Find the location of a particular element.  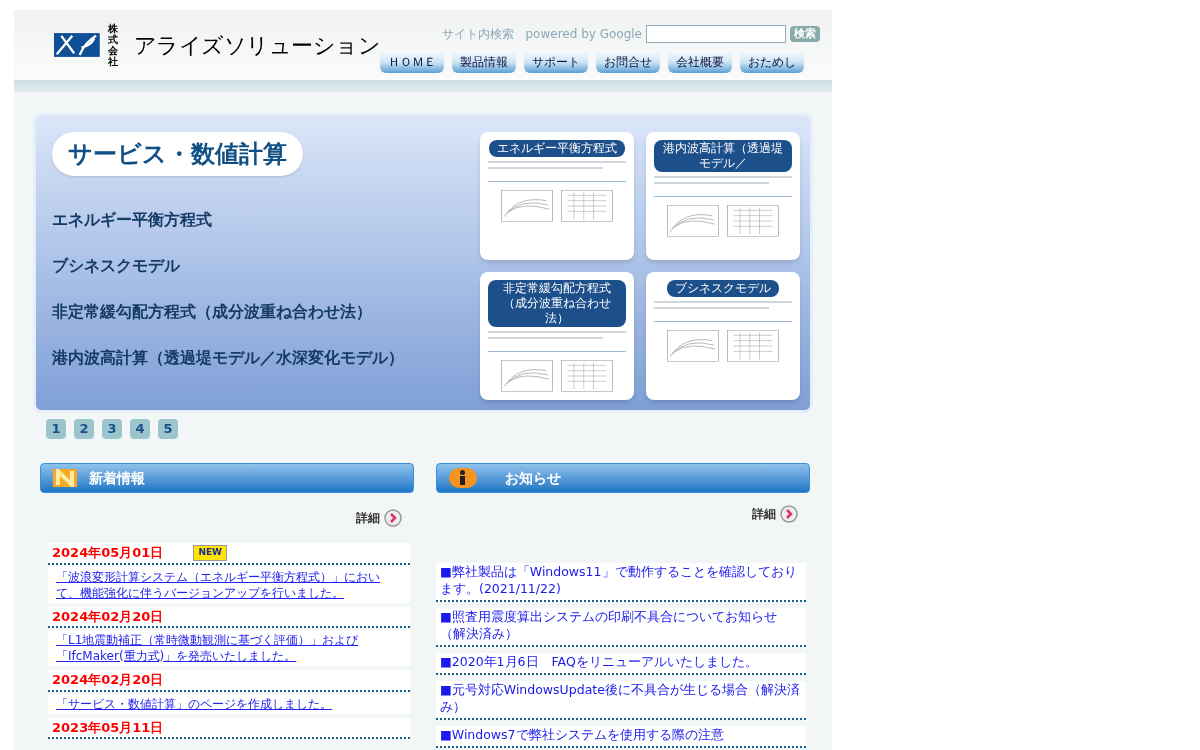

card-title: ブシネスクモデル is located at coordinates (723, 288).